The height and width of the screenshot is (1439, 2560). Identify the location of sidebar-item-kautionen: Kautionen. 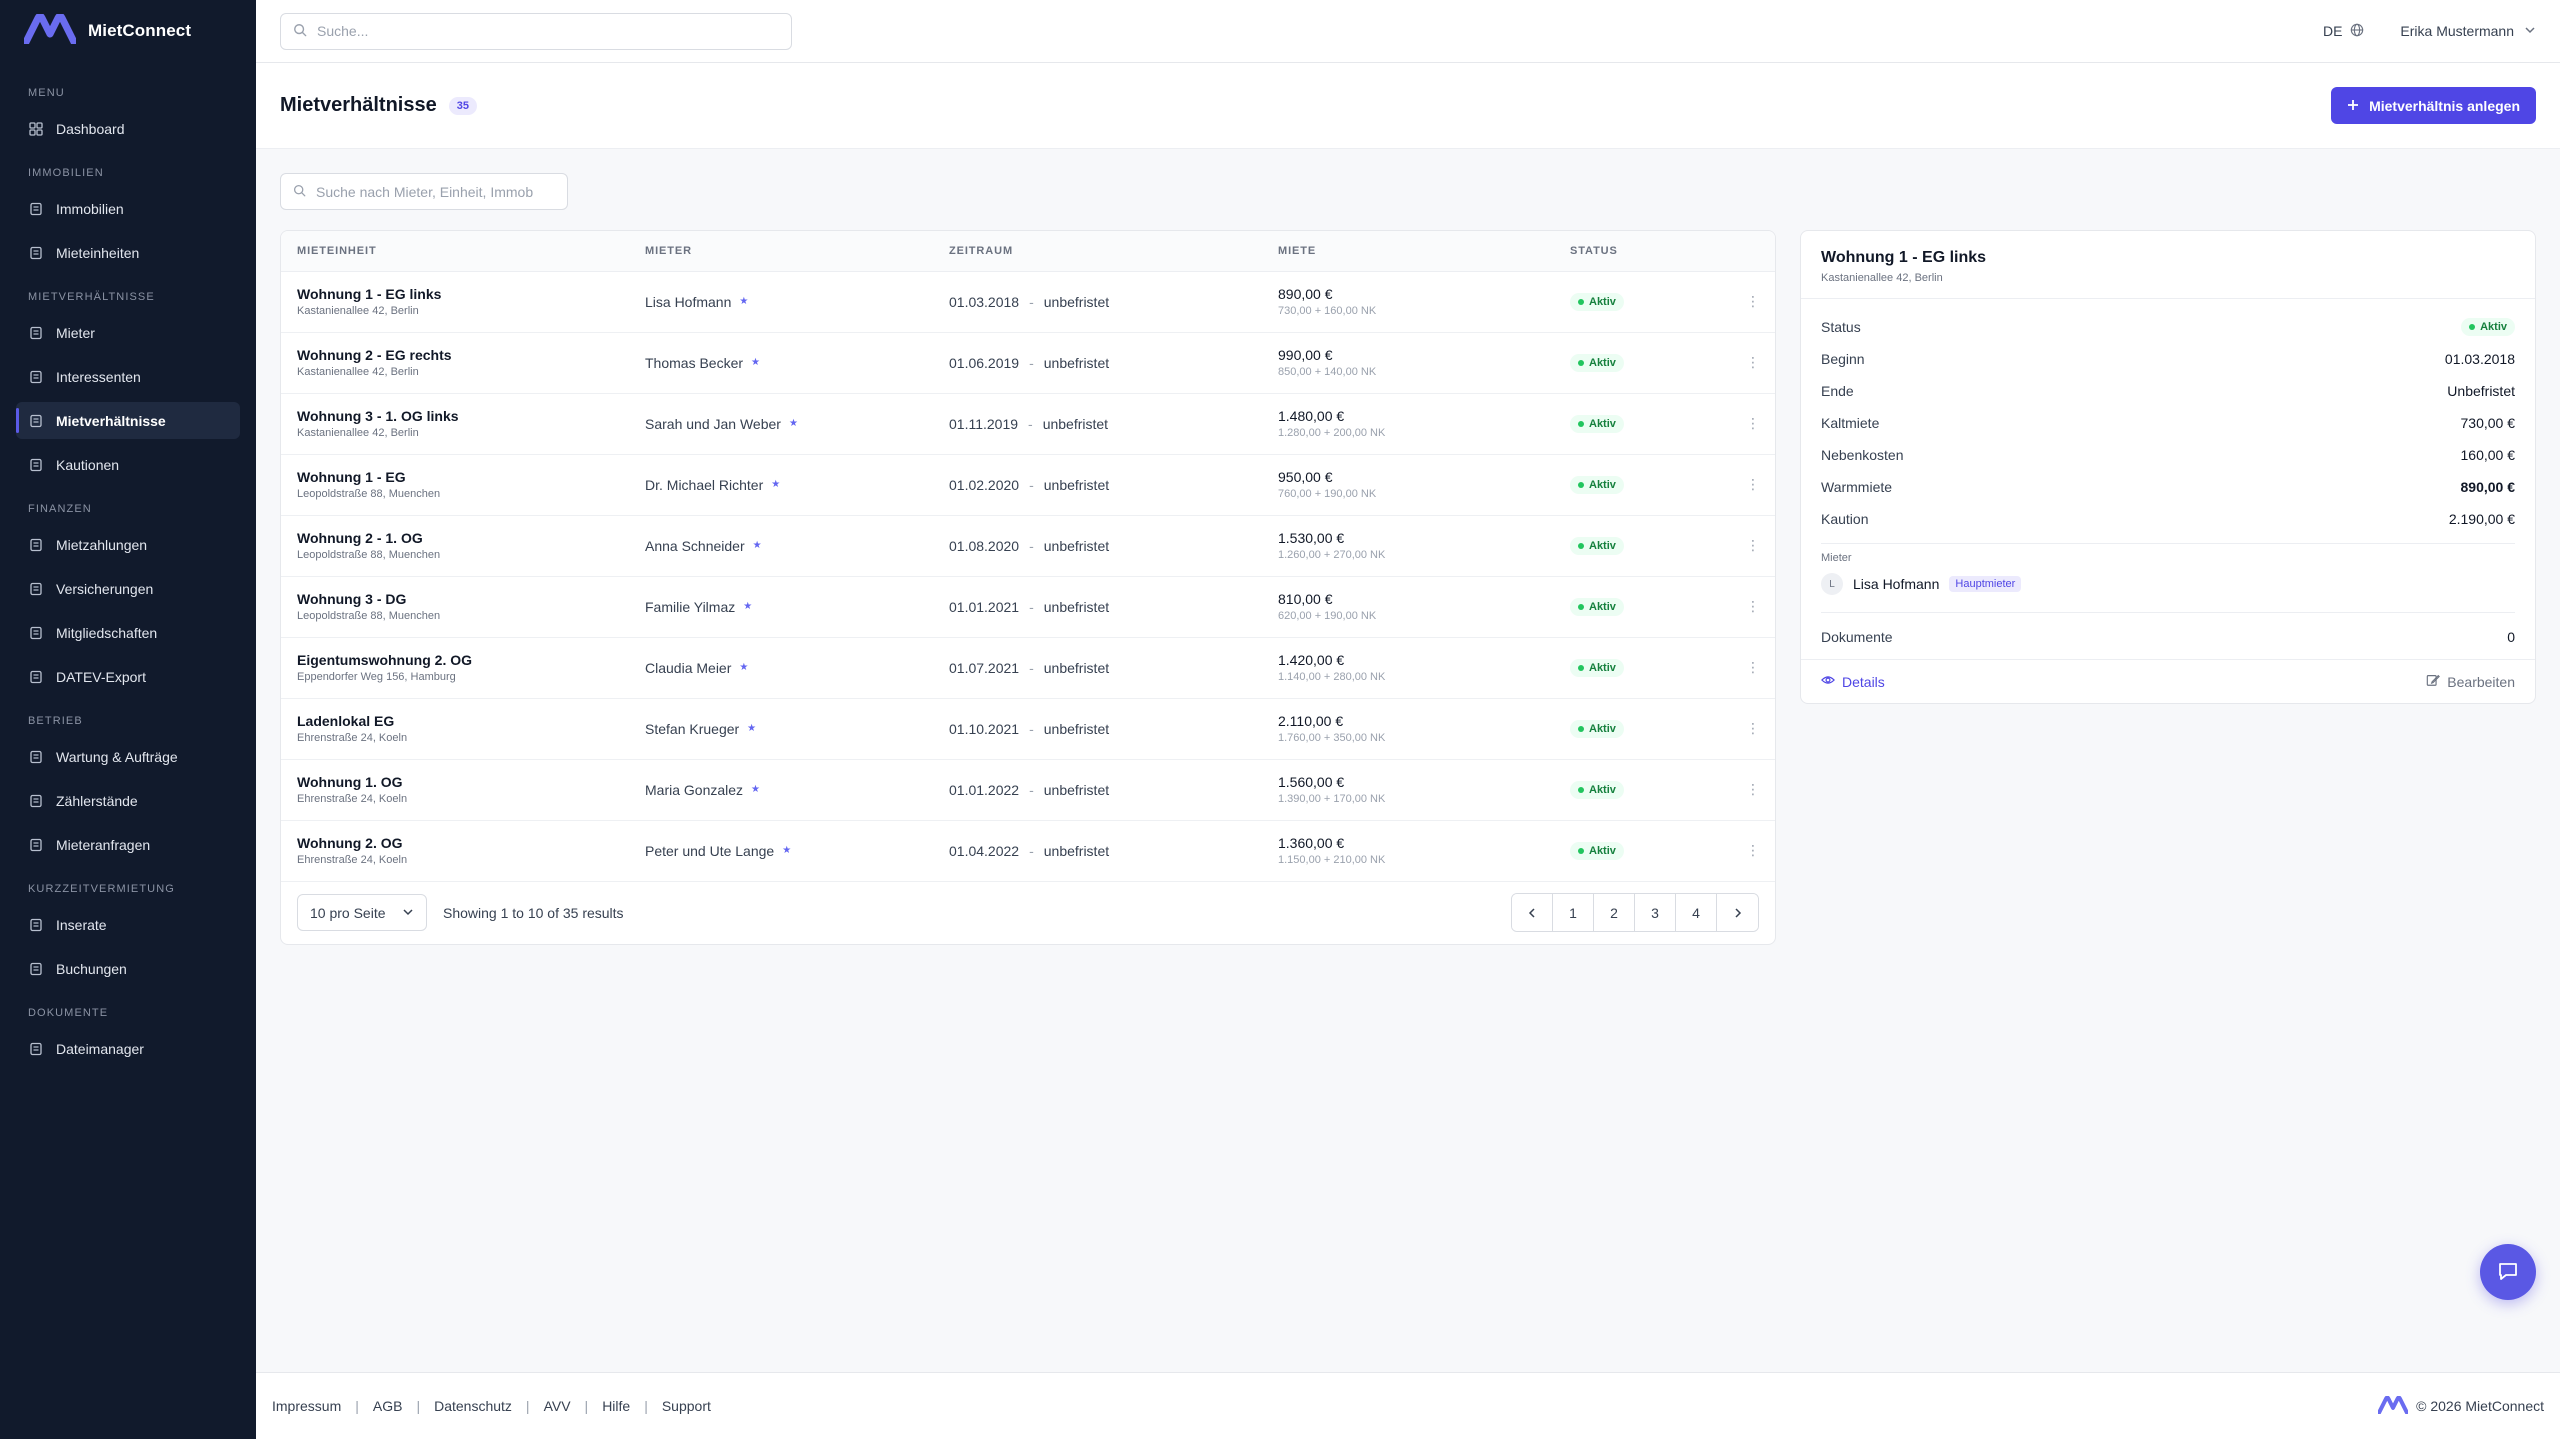
(128, 464).